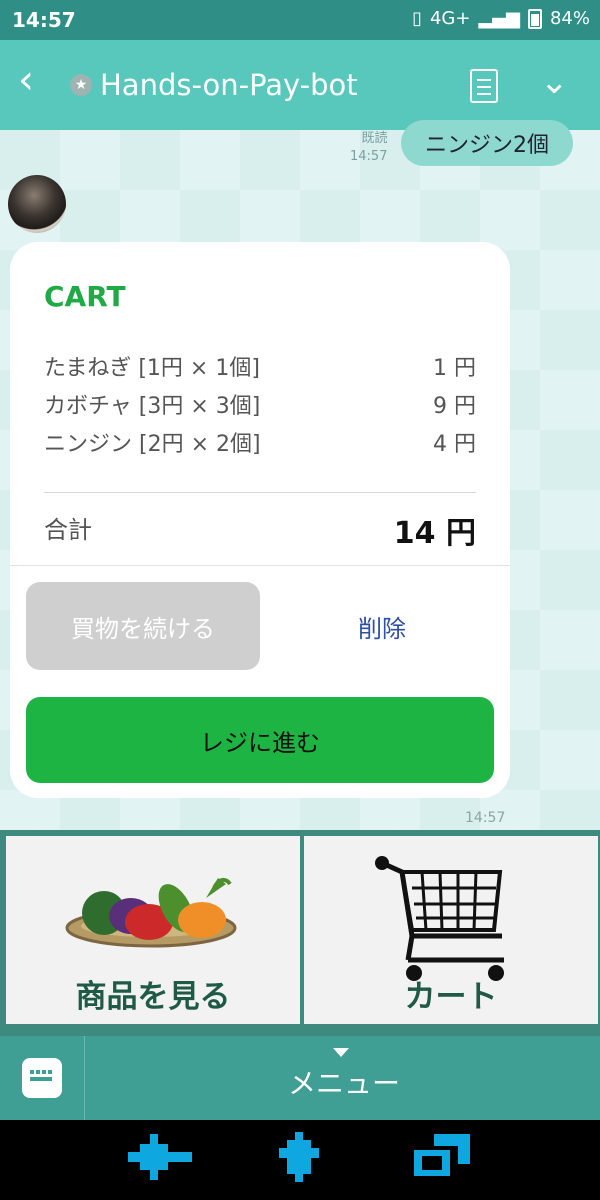  I want to click on list-item: たまねぎ [1円 × 1個] 1 円, so click(260, 369).